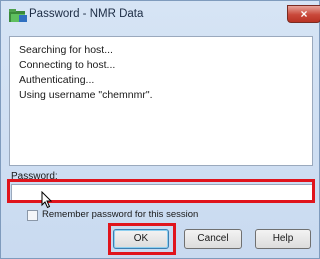 The width and height of the screenshot is (320, 259). Describe the element at coordinates (86, 95) in the screenshot. I see `log-line: Using username "chemnmr".` at that location.